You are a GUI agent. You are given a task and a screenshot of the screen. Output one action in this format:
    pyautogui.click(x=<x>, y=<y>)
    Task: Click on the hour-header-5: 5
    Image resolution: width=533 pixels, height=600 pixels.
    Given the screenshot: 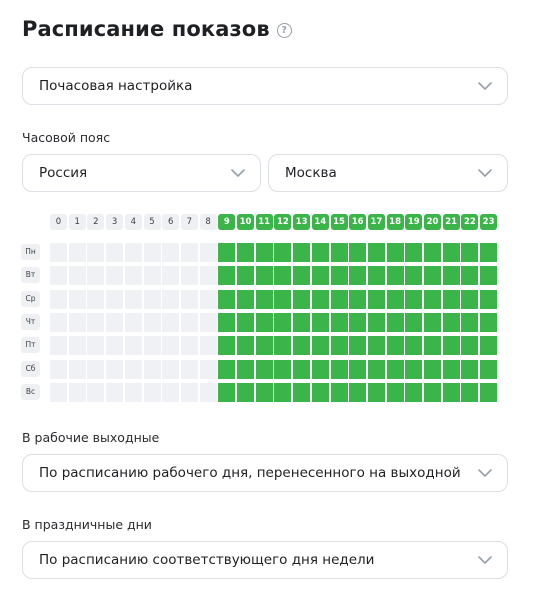 What is the action you would take?
    pyautogui.click(x=152, y=222)
    